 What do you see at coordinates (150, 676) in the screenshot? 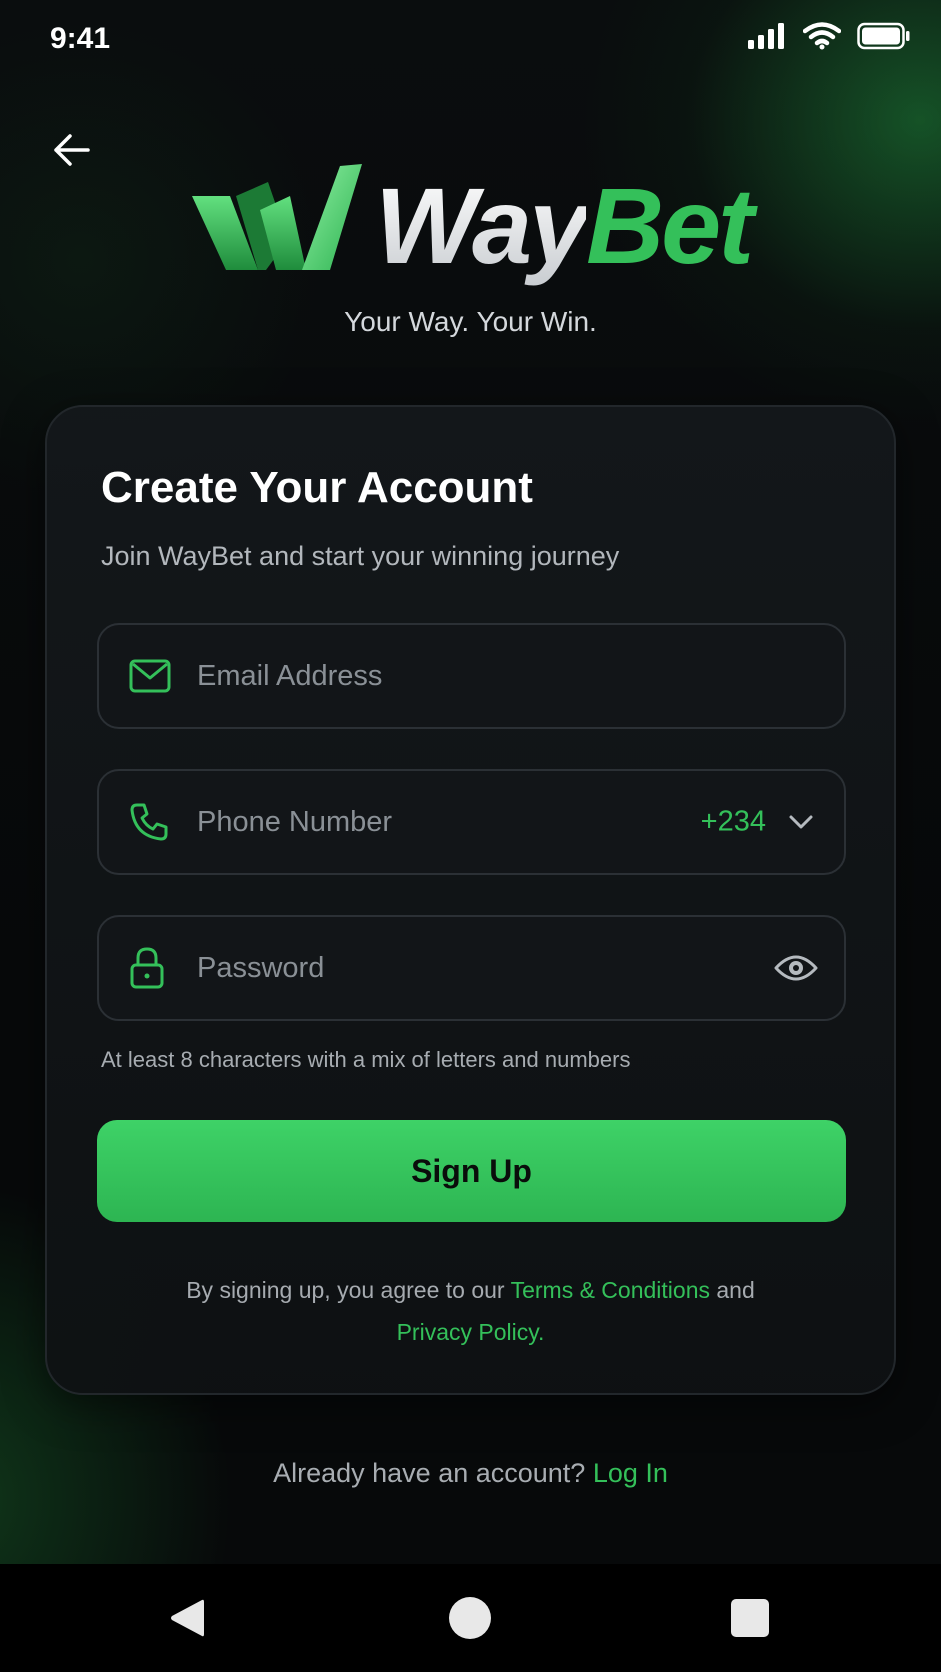
I see `mail-icon` at bounding box center [150, 676].